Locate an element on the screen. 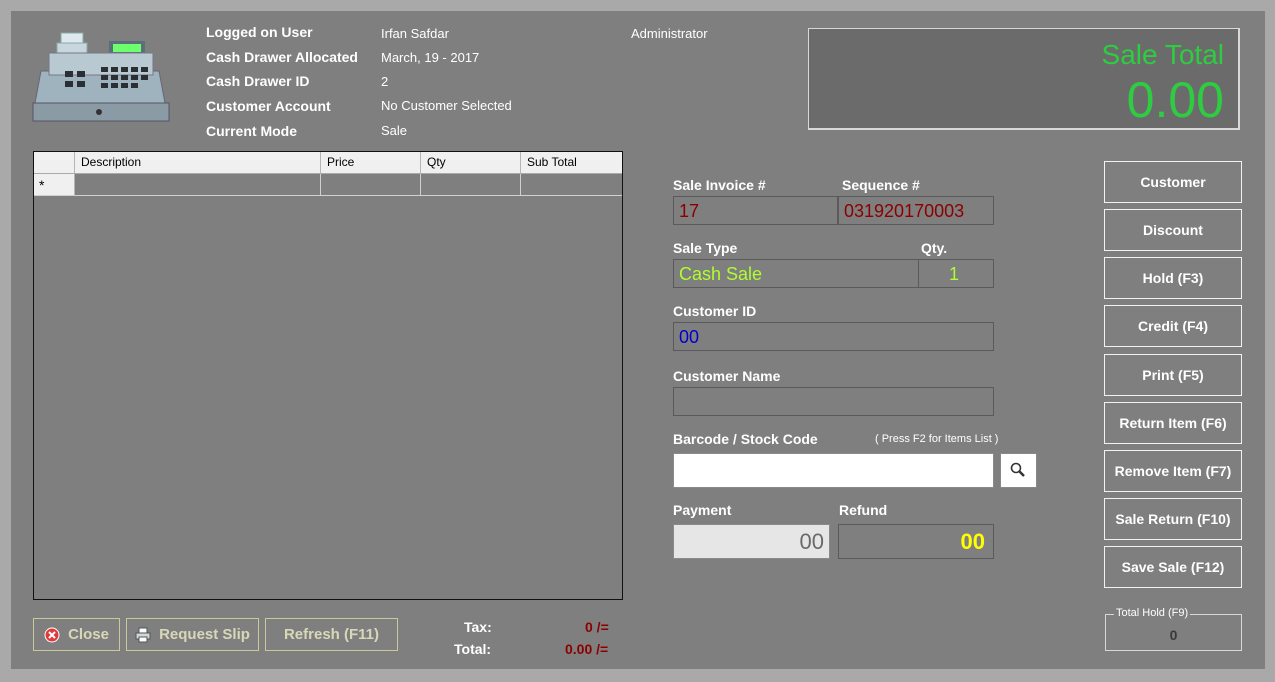  customer-name-field is located at coordinates (833, 401).